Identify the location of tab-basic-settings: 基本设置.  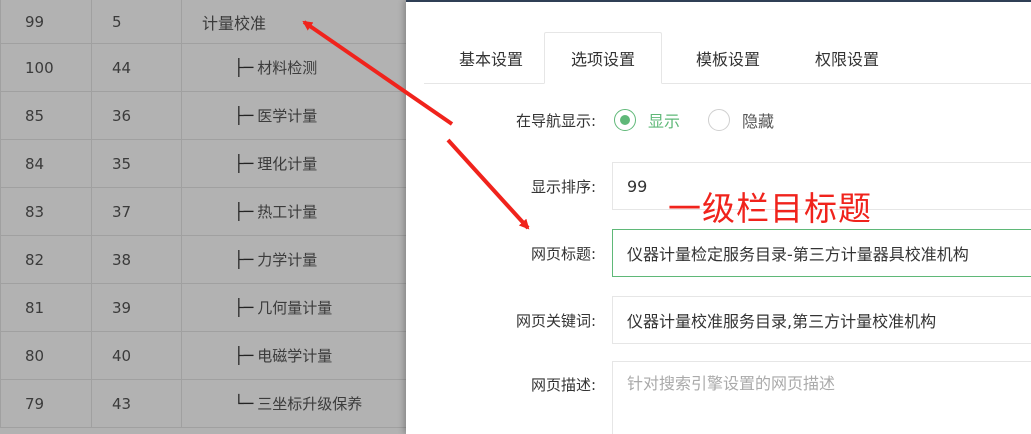
(491, 57).